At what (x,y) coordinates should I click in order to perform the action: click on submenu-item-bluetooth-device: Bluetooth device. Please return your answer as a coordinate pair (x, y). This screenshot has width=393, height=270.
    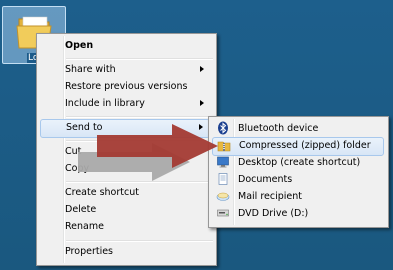
    Looking at the image, I should click on (298, 128).